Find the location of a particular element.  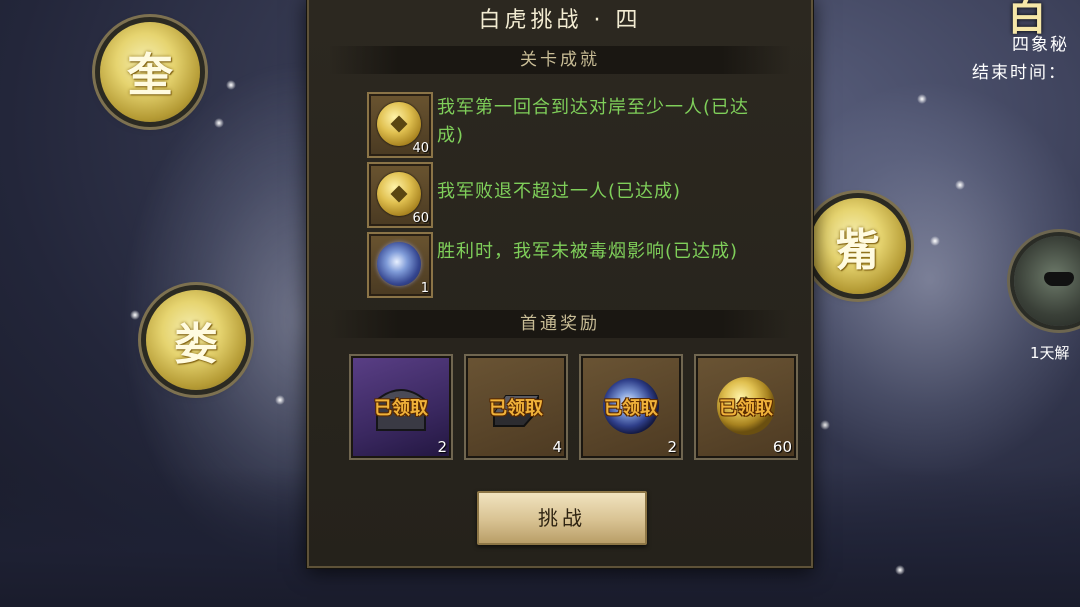

achievement-reward-slot: 40 is located at coordinates (400, 125).